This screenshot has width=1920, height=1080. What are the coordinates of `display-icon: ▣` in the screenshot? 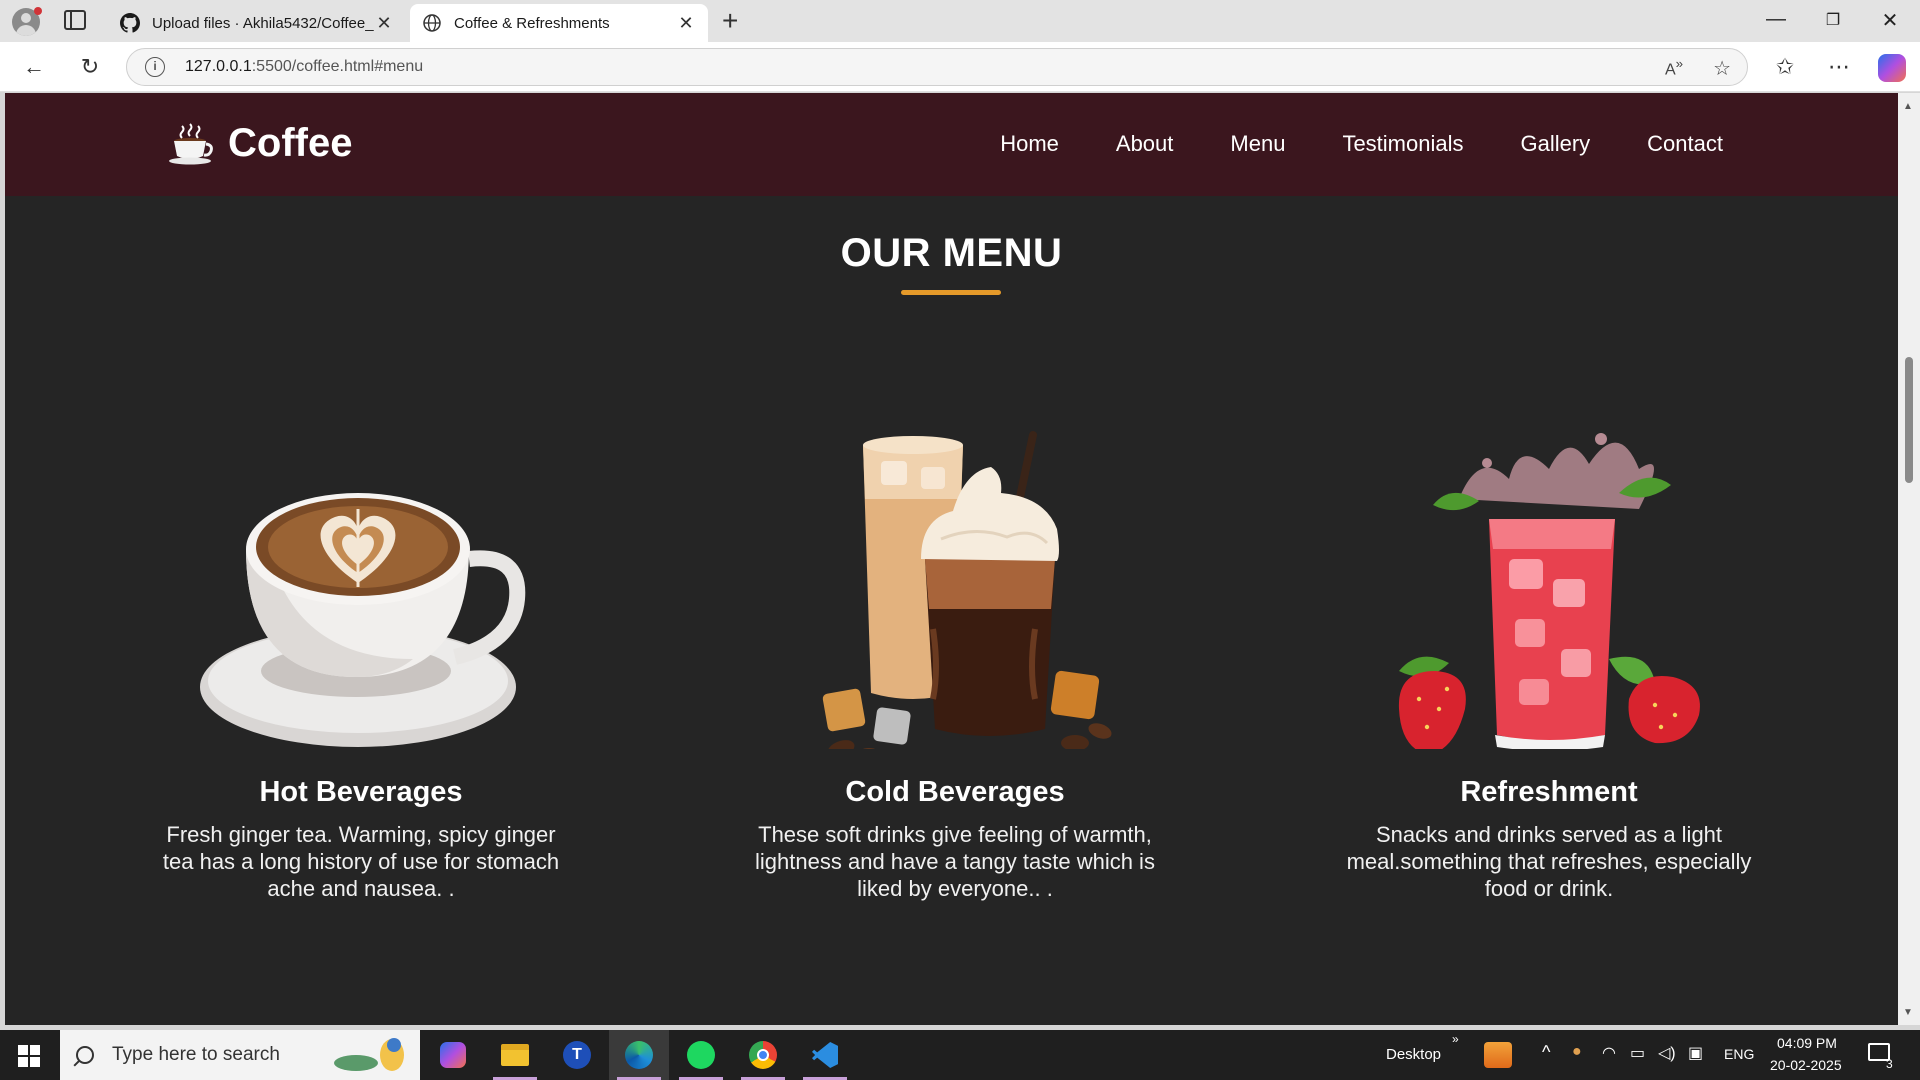 It's located at (1695, 1053).